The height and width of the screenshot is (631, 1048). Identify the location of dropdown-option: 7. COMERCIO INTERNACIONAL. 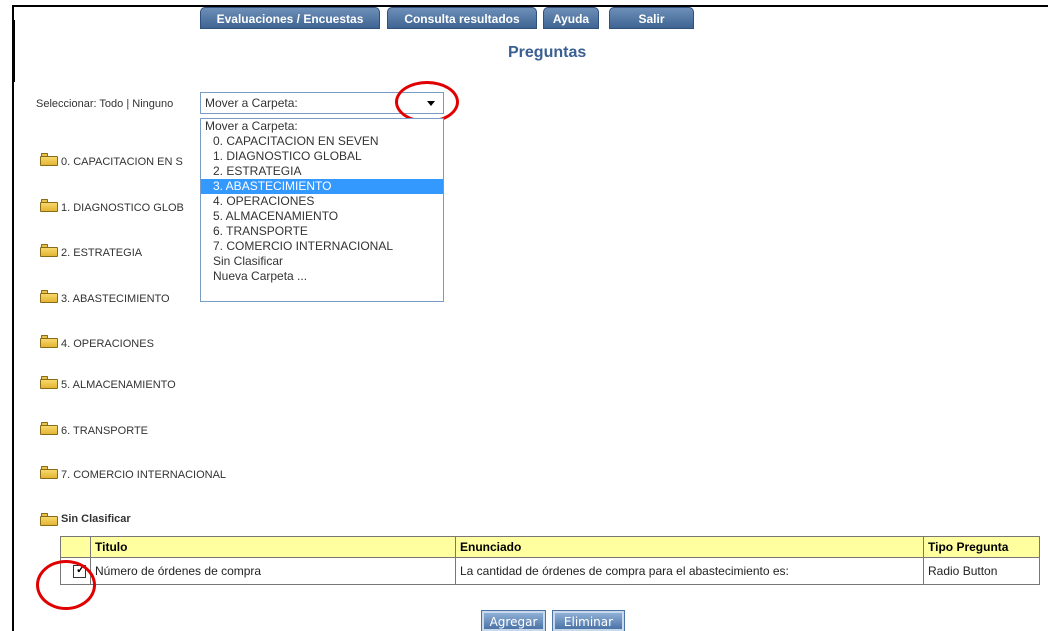
(322, 246).